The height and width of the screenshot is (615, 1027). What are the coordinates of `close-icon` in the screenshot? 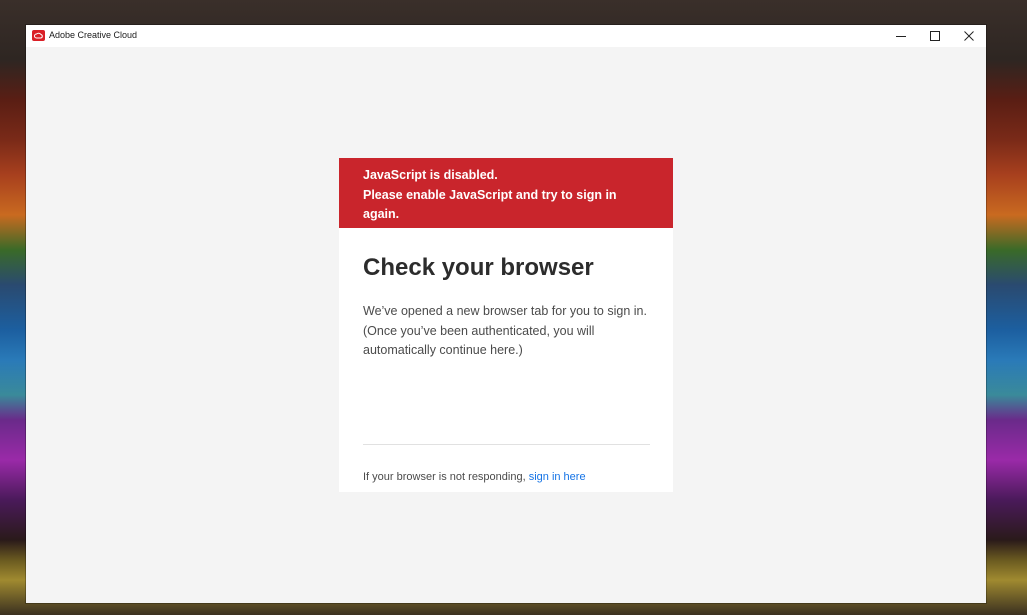 It's located at (969, 36).